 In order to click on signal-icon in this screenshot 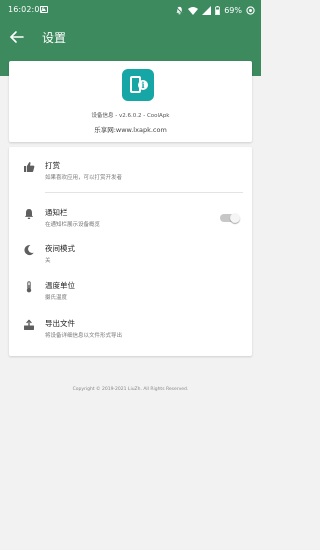, I will do `click(207, 10)`.